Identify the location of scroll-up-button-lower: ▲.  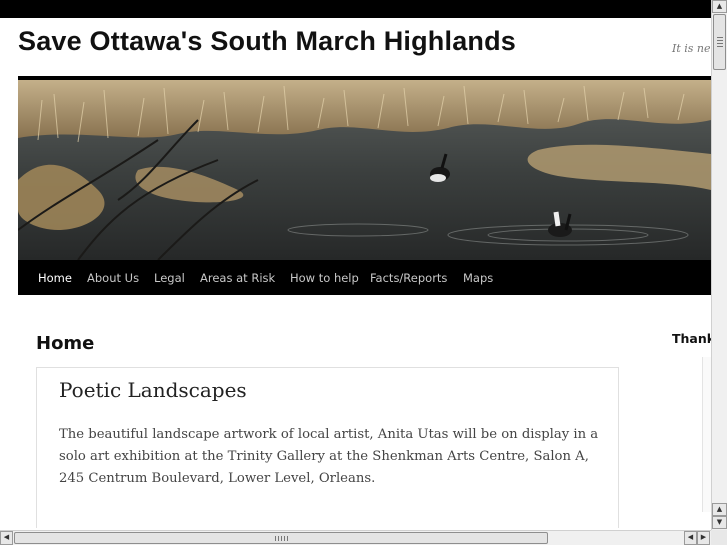
(719, 509).